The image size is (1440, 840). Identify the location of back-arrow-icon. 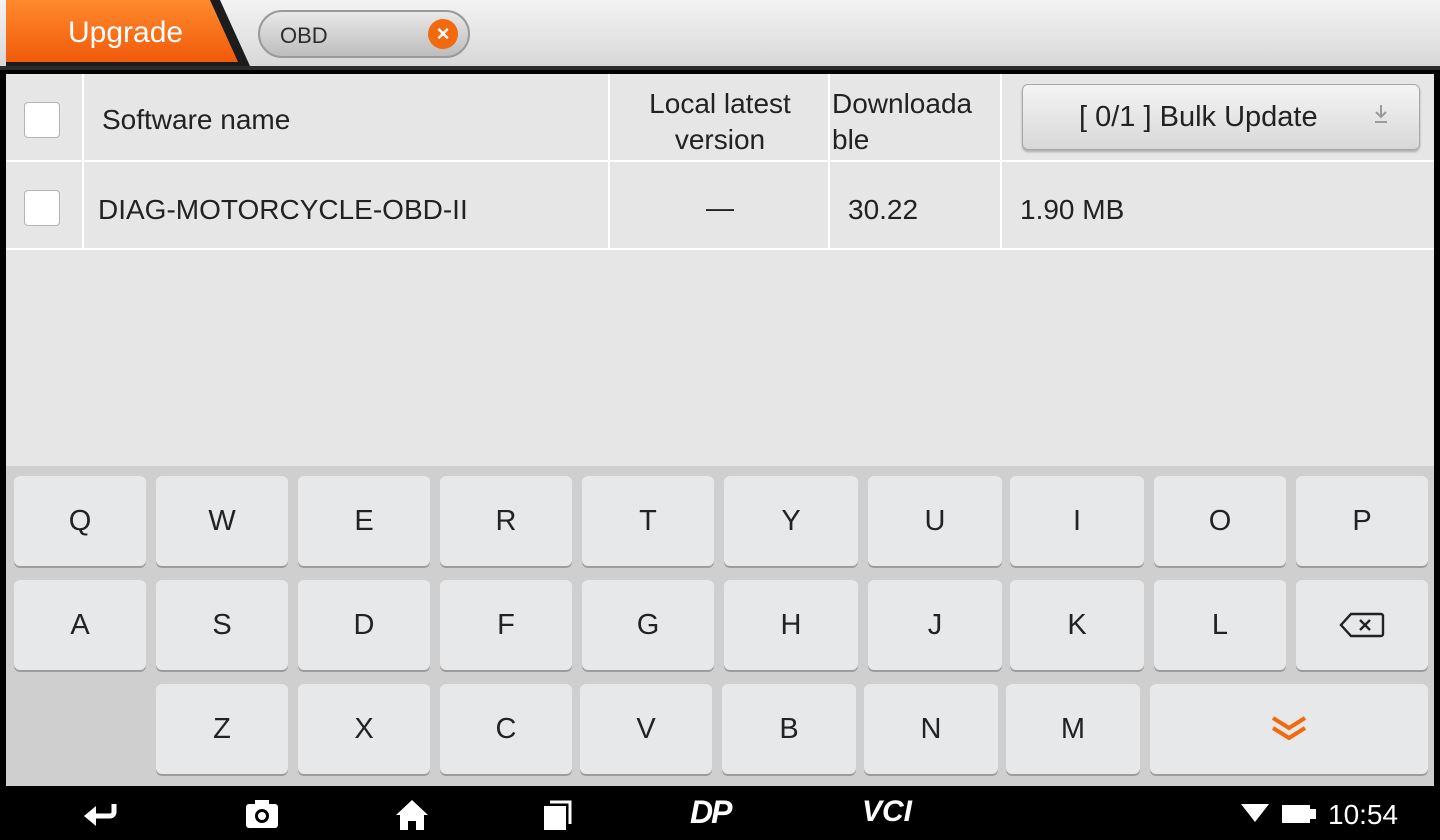
(100, 815).